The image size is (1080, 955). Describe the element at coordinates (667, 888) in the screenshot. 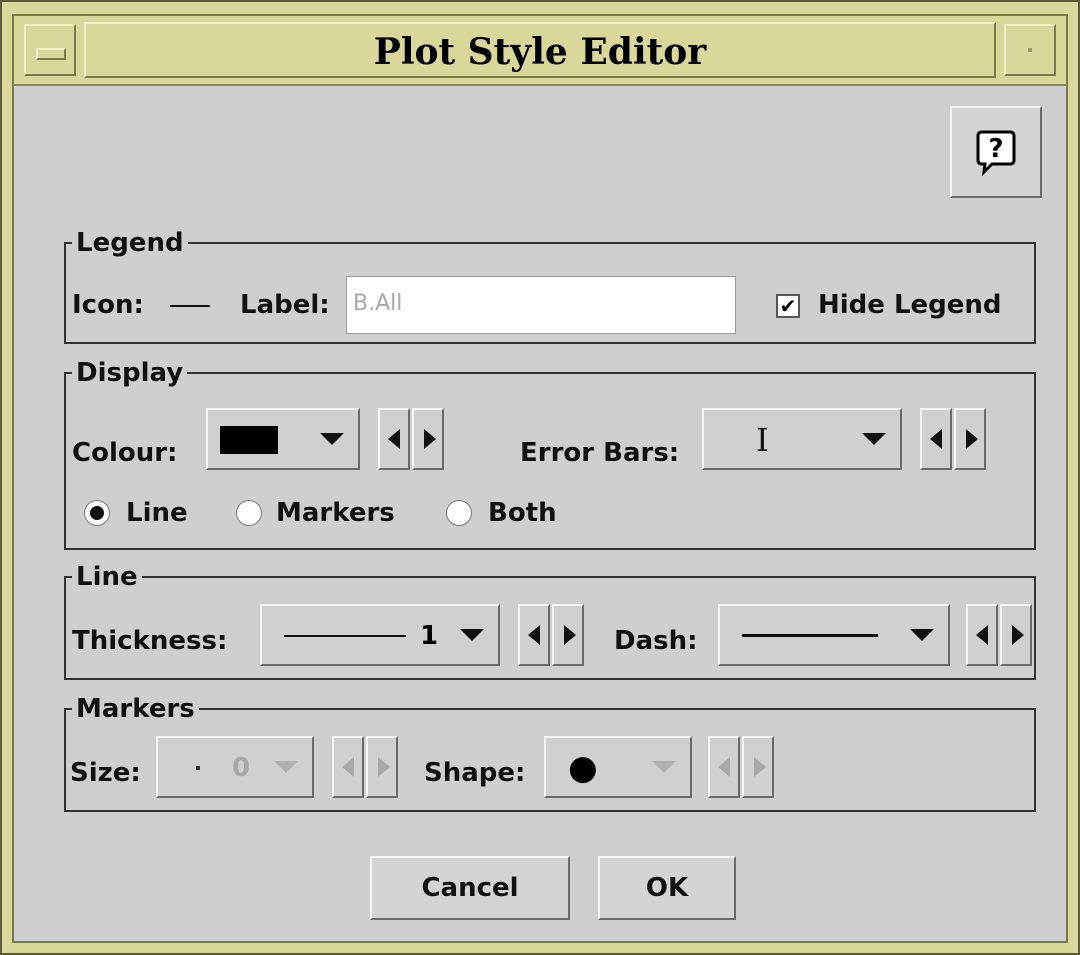

I see `ok-button: OK` at that location.